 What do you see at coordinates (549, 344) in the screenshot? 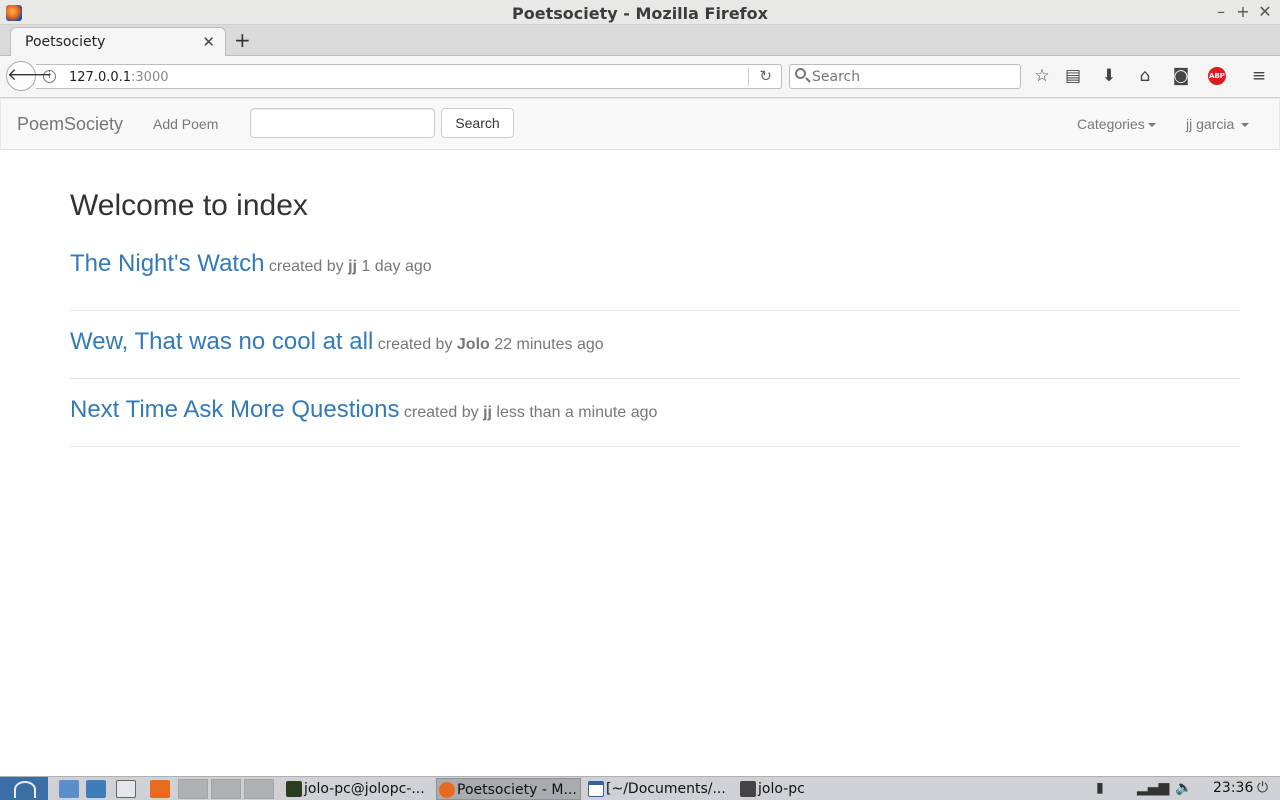
I see `poem-time: 22 minutes ago` at bounding box center [549, 344].